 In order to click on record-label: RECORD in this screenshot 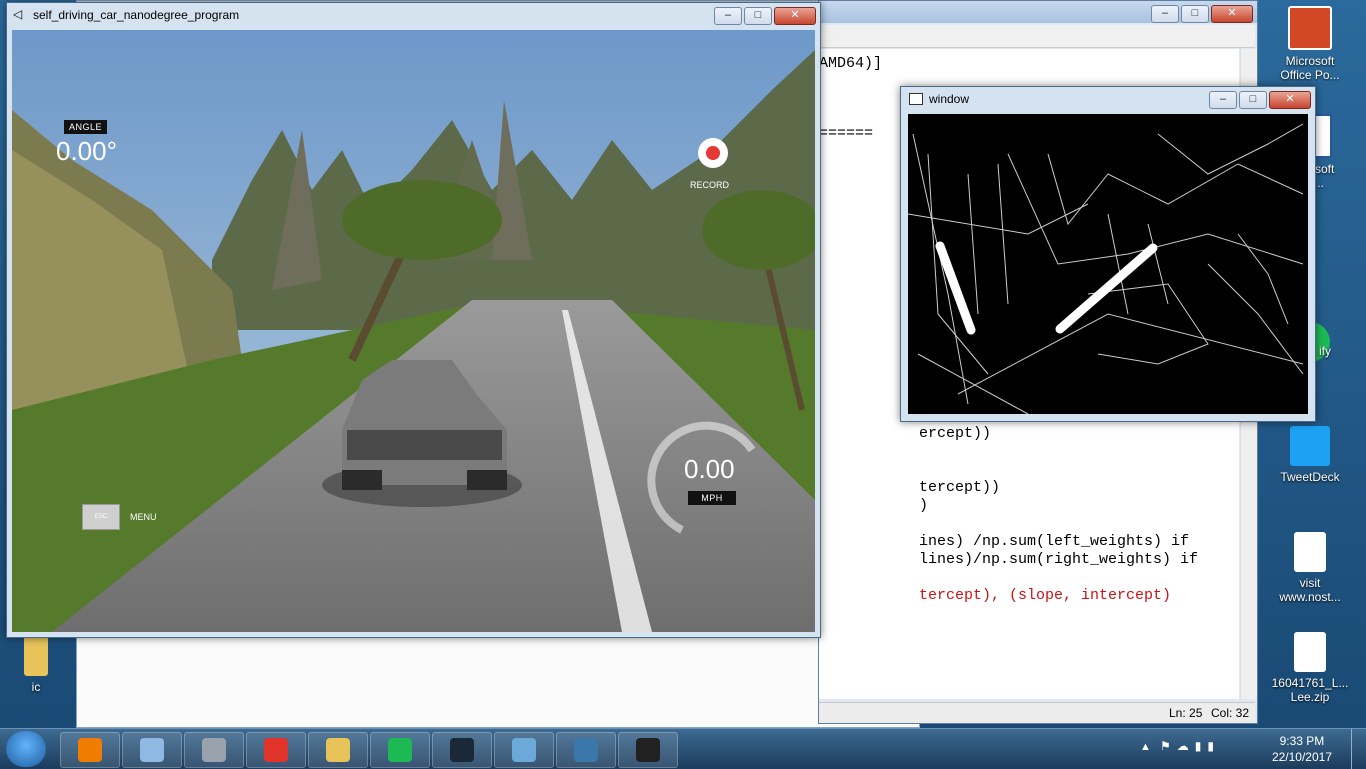, I will do `click(710, 185)`.